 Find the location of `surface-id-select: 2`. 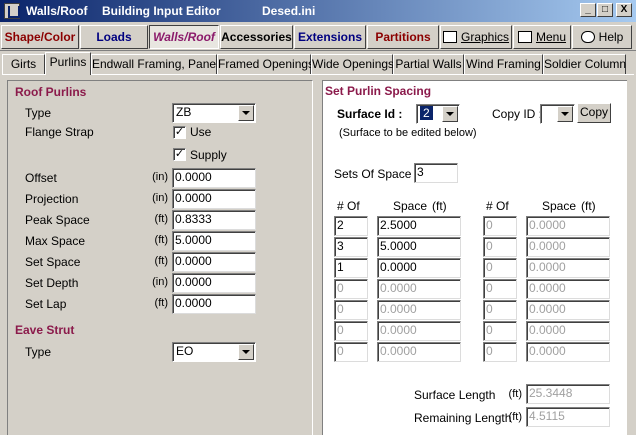

surface-id-select: 2 is located at coordinates (438, 114).